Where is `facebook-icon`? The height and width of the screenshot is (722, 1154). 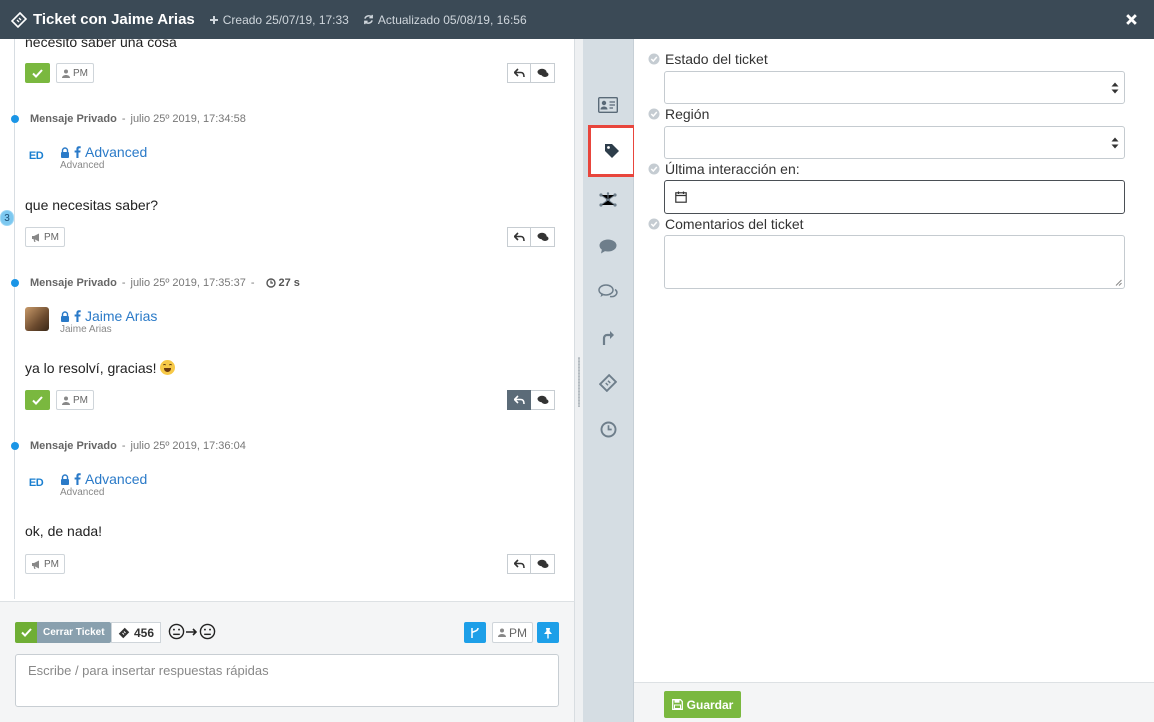
facebook-icon is located at coordinates (77, 479).